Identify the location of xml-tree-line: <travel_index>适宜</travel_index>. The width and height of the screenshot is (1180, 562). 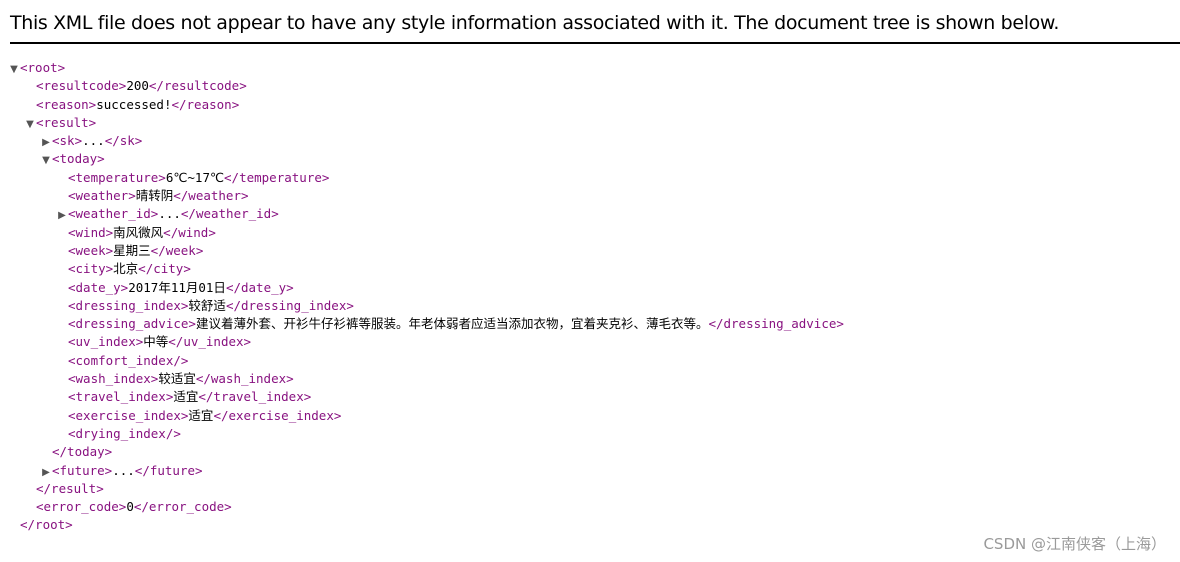
(426, 397).